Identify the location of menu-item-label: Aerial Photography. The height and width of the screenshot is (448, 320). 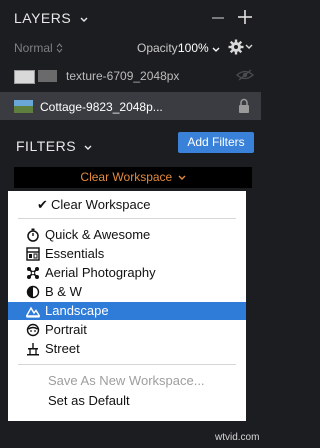
(100, 272).